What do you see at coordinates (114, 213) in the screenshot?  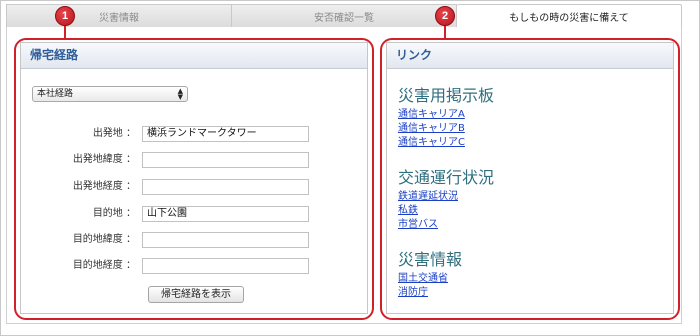 I see `destination-label: 目的地 ：` at bounding box center [114, 213].